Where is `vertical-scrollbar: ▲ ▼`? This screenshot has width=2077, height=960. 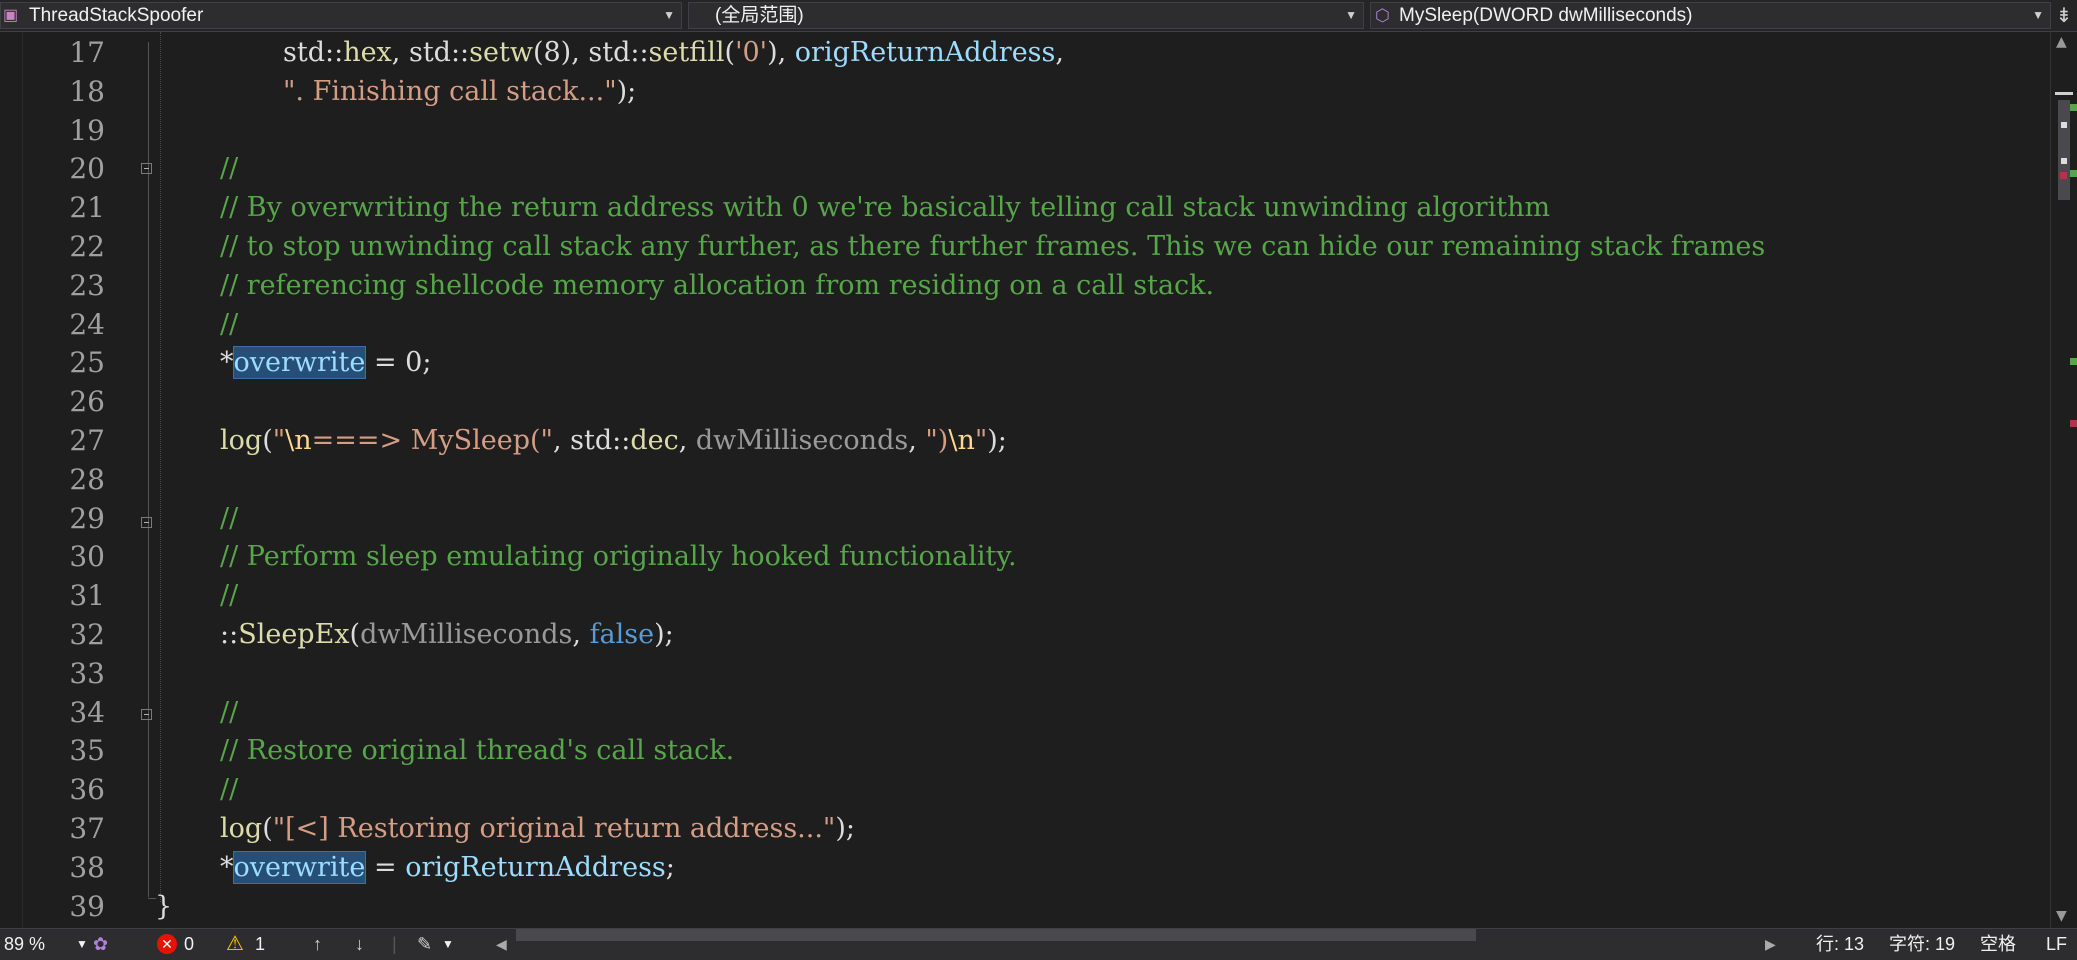
vertical-scrollbar: ▲ ▼ is located at coordinates (2063, 480).